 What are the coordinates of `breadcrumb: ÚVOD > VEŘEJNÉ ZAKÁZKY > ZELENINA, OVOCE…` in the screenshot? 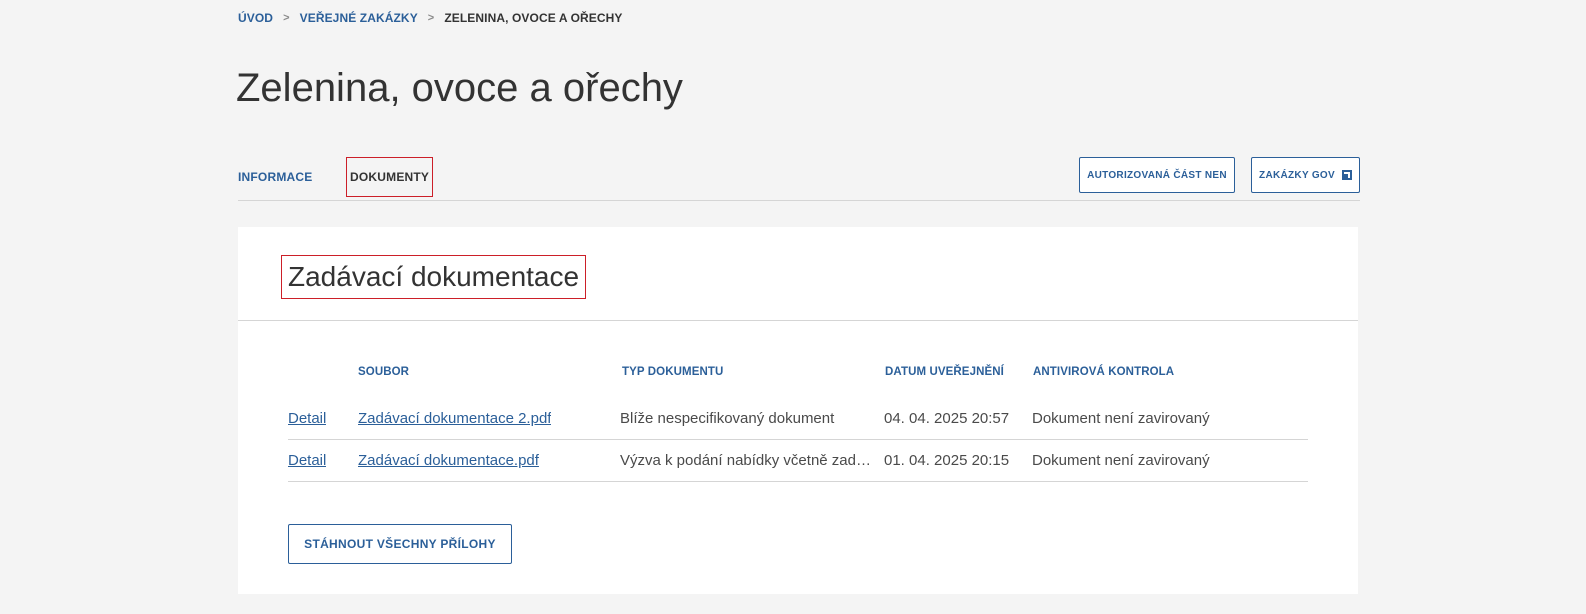 It's located at (430, 18).